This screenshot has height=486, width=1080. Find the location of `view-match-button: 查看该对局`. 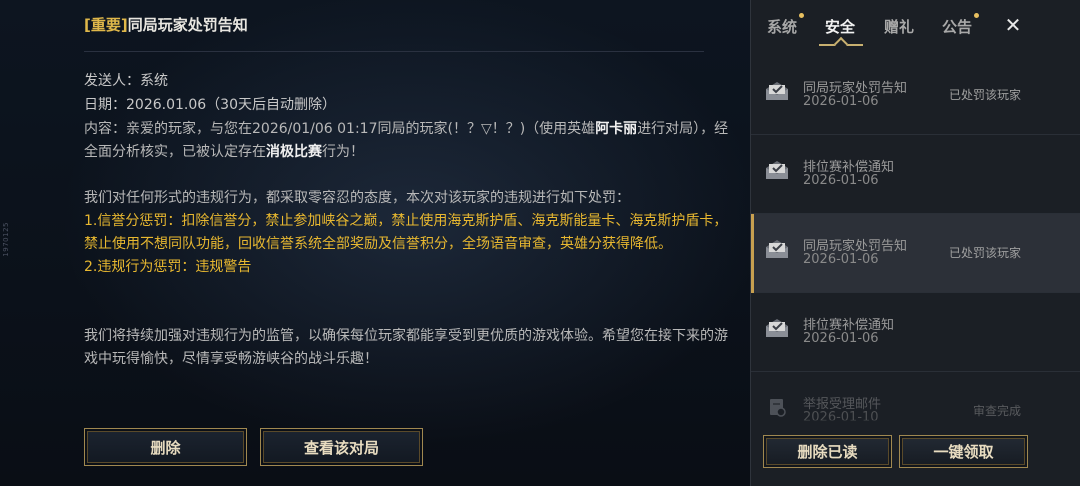

view-match-button: 查看该对局 is located at coordinates (341, 447).